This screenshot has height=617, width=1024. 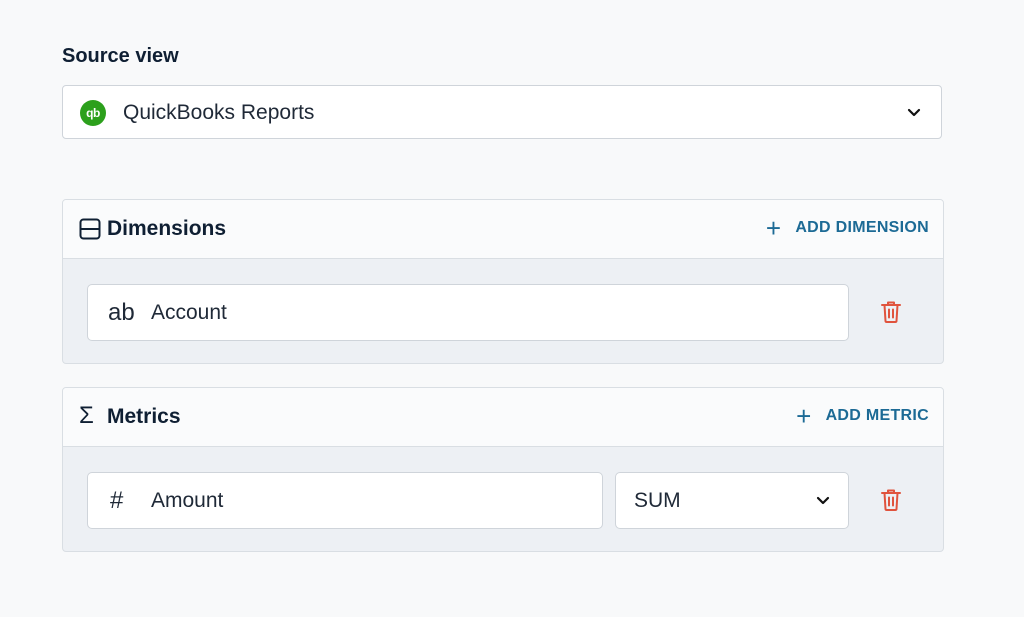 What do you see at coordinates (502, 112) in the screenshot?
I see `source-view-select: qb QuickBooks Reports` at bounding box center [502, 112].